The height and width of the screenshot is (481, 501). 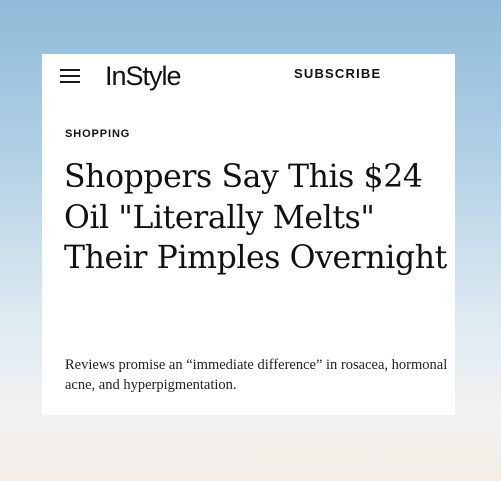 I want to click on site-logo: InStyle, so click(x=143, y=76).